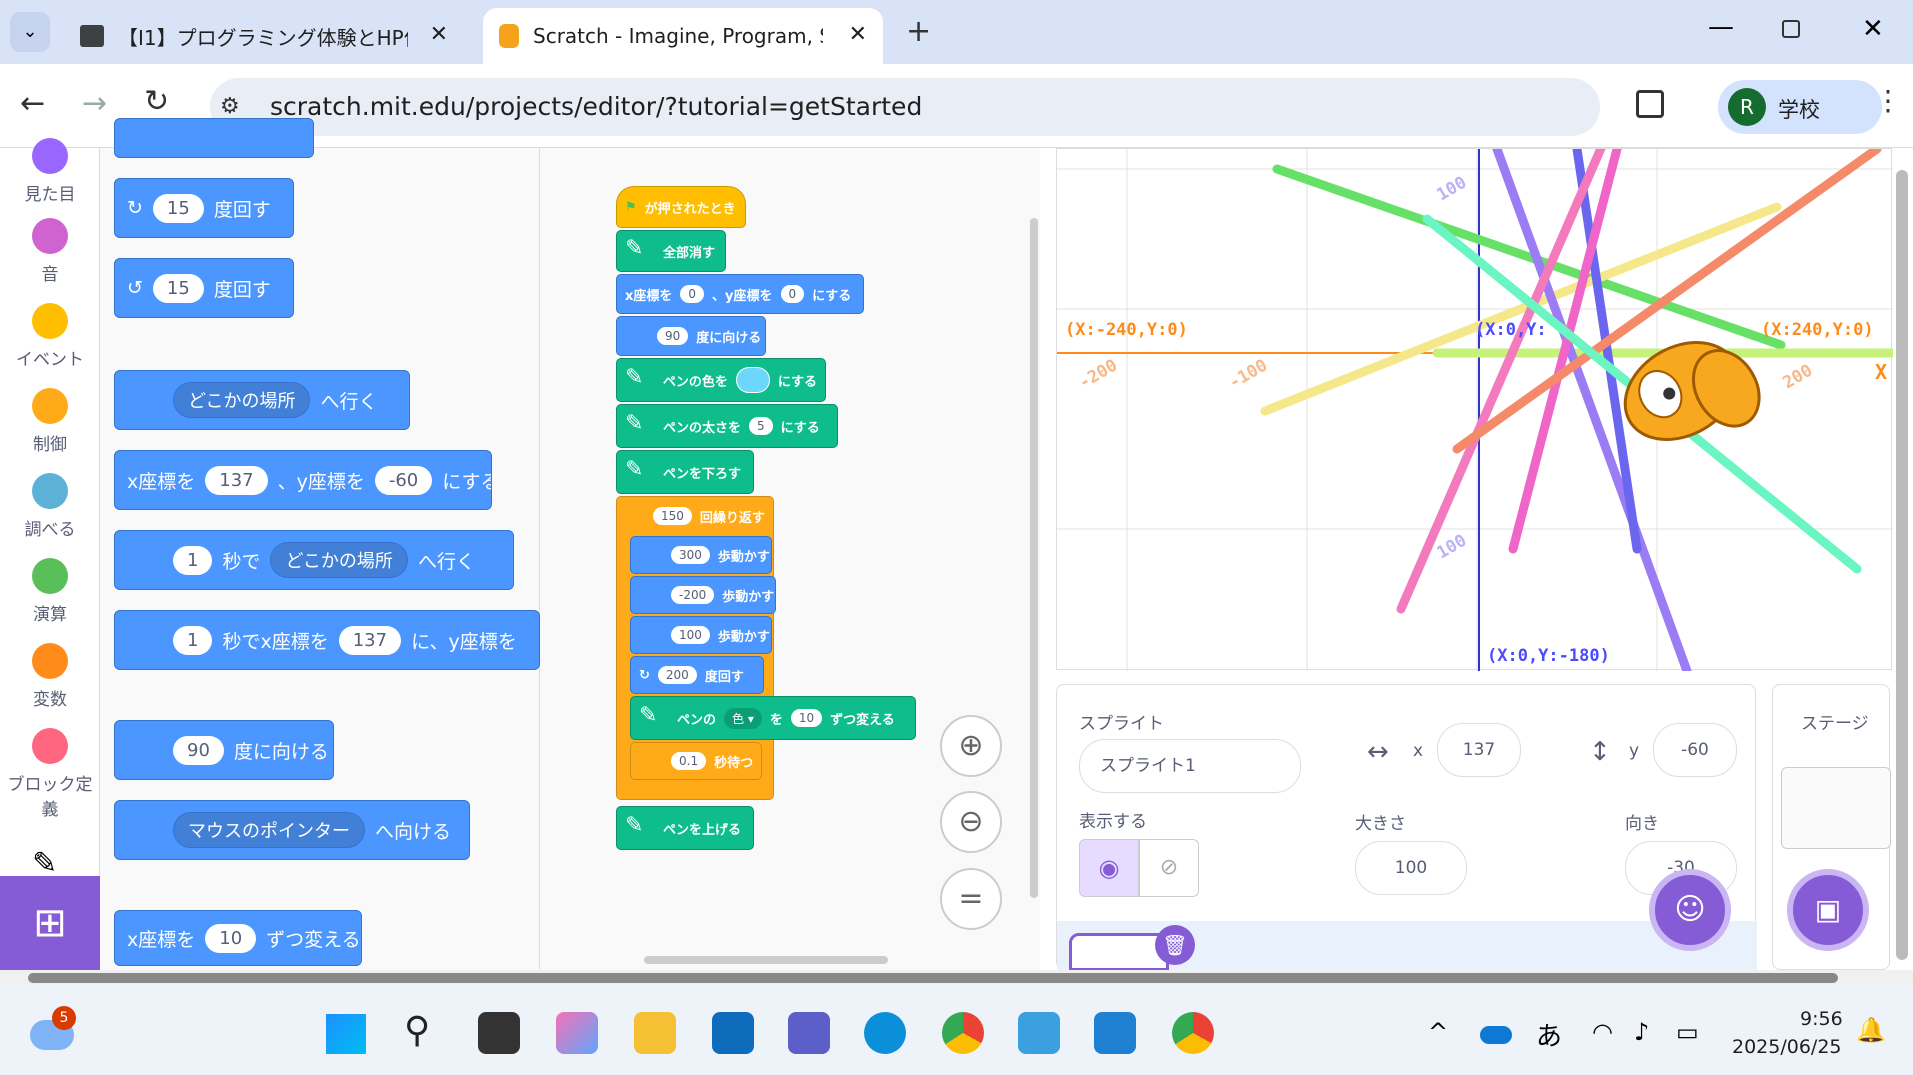 This screenshot has height=1075, width=1913. I want to click on block-glide: 1 秒で どこかの場所 へ行く, so click(314, 560).